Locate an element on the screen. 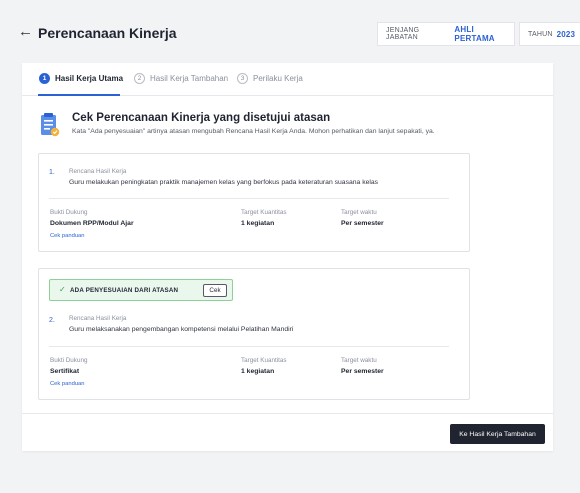 This screenshot has height=493, width=580. next-step-button: Ke Hasil Kerja Tambahan is located at coordinates (497, 434).